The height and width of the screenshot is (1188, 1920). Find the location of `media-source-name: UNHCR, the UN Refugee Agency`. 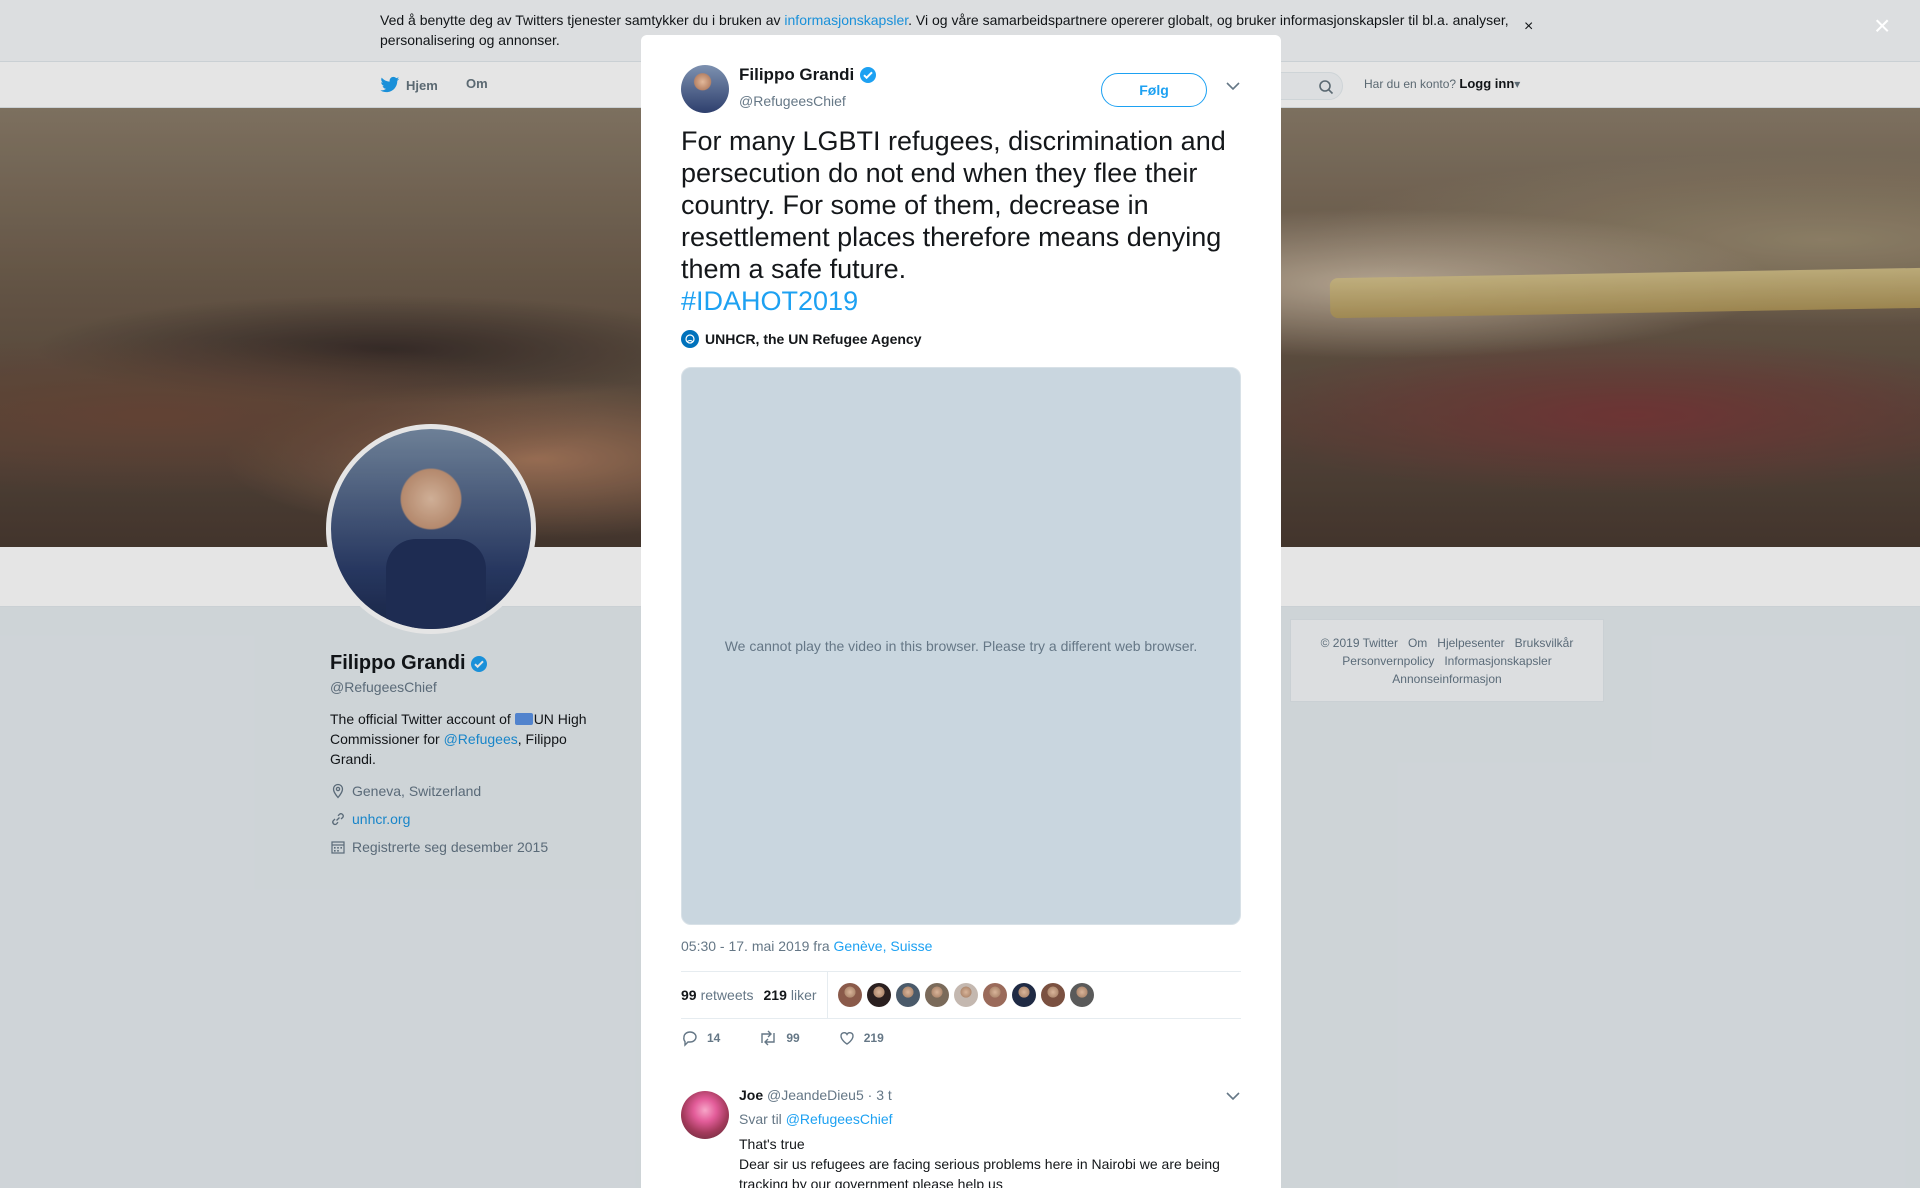

media-source-name: UNHCR, the UN Refugee Agency is located at coordinates (813, 339).